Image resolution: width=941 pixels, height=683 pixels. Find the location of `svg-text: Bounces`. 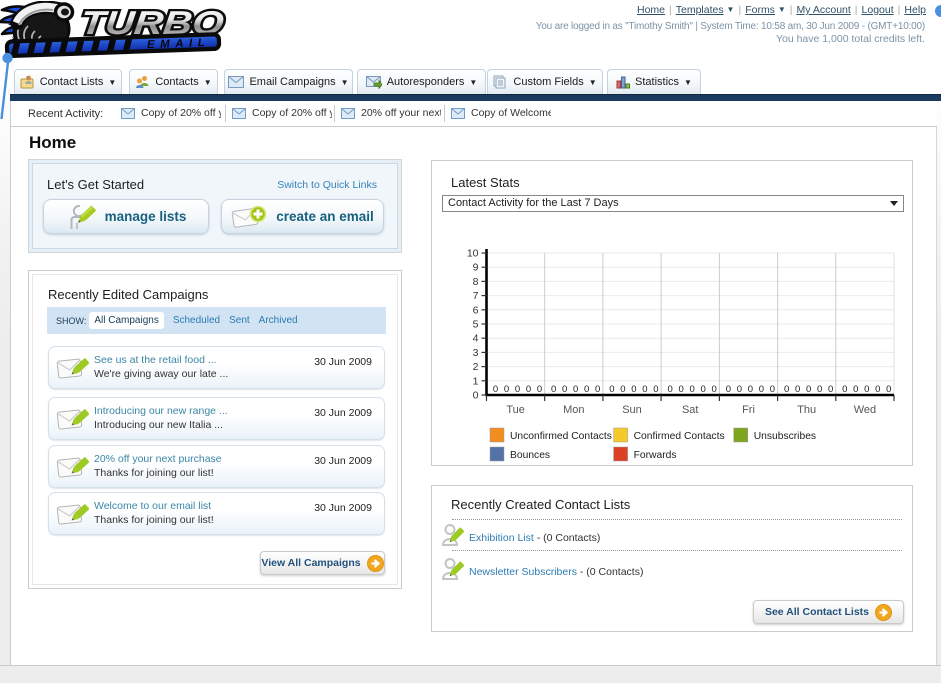

svg-text: Bounces is located at coordinates (530, 455).